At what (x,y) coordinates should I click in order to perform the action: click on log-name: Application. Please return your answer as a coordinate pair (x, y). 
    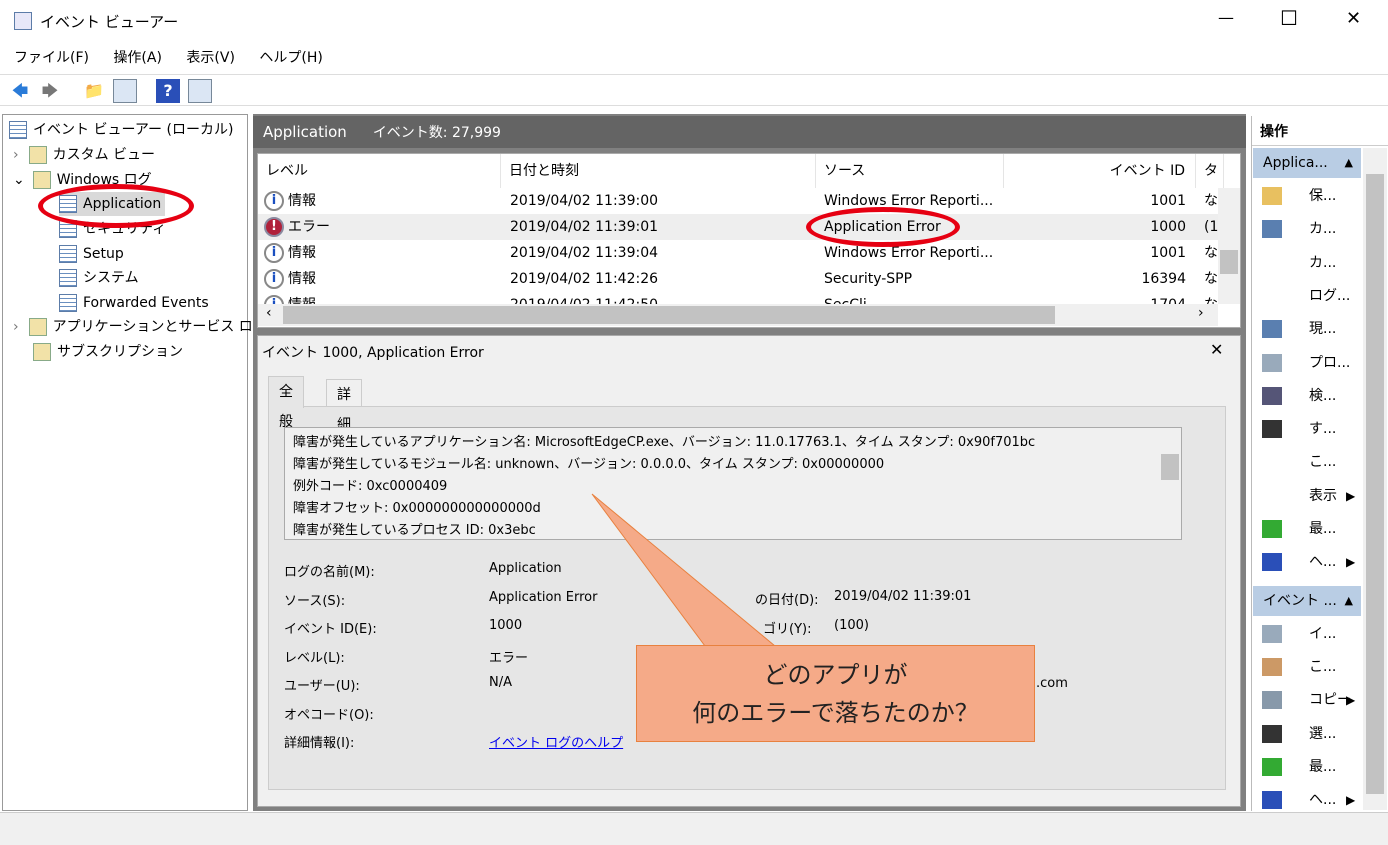
    Looking at the image, I should click on (305, 132).